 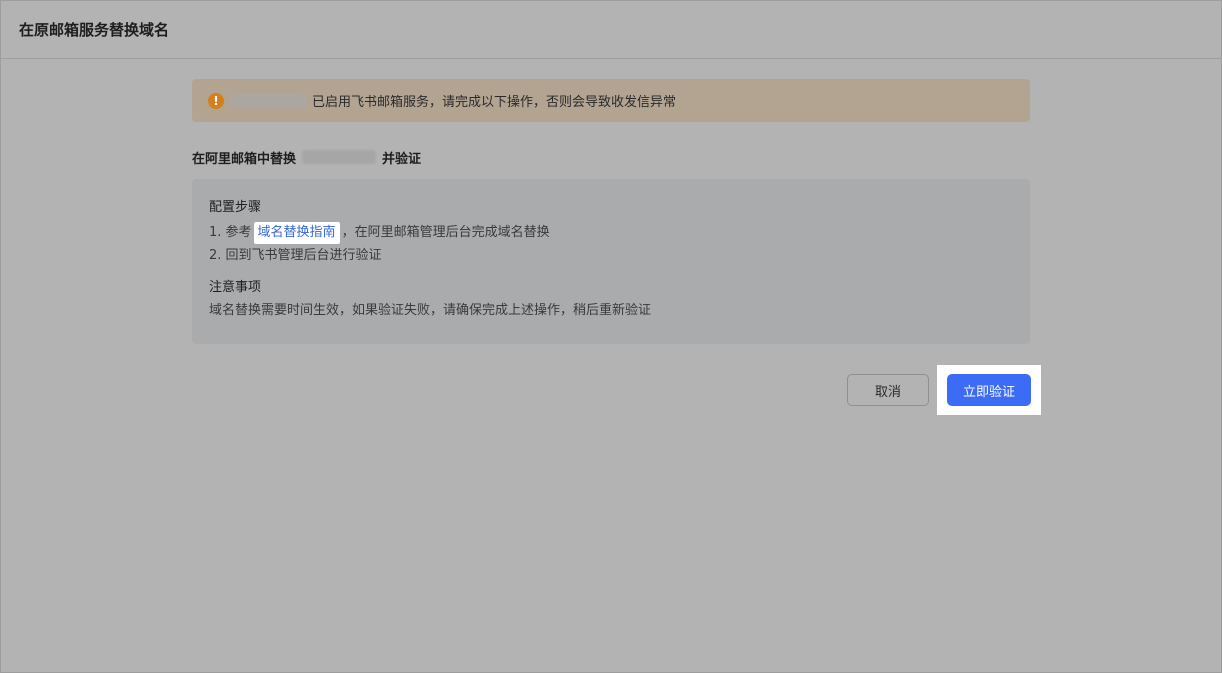 What do you see at coordinates (430, 310) in the screenshot?
I see `notice-text: 域名替换需要时间生效，如果验证失败，请确保完成上述操作，稍后重新验证` at bounding box center [430, 310].